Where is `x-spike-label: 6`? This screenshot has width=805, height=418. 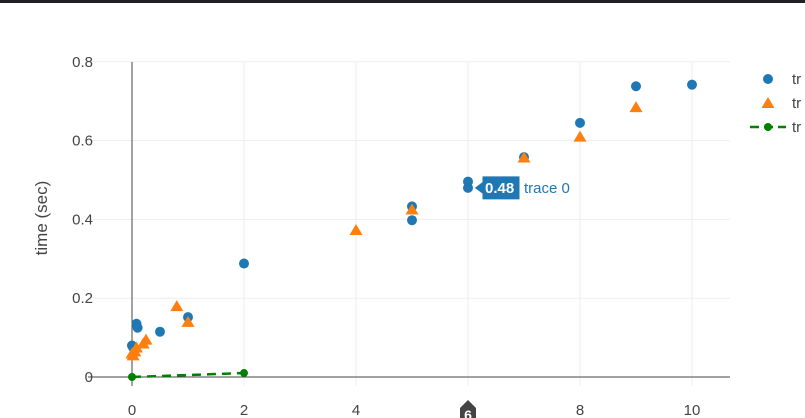 x-spike-label: 6 is located at coordinates (468, 409).